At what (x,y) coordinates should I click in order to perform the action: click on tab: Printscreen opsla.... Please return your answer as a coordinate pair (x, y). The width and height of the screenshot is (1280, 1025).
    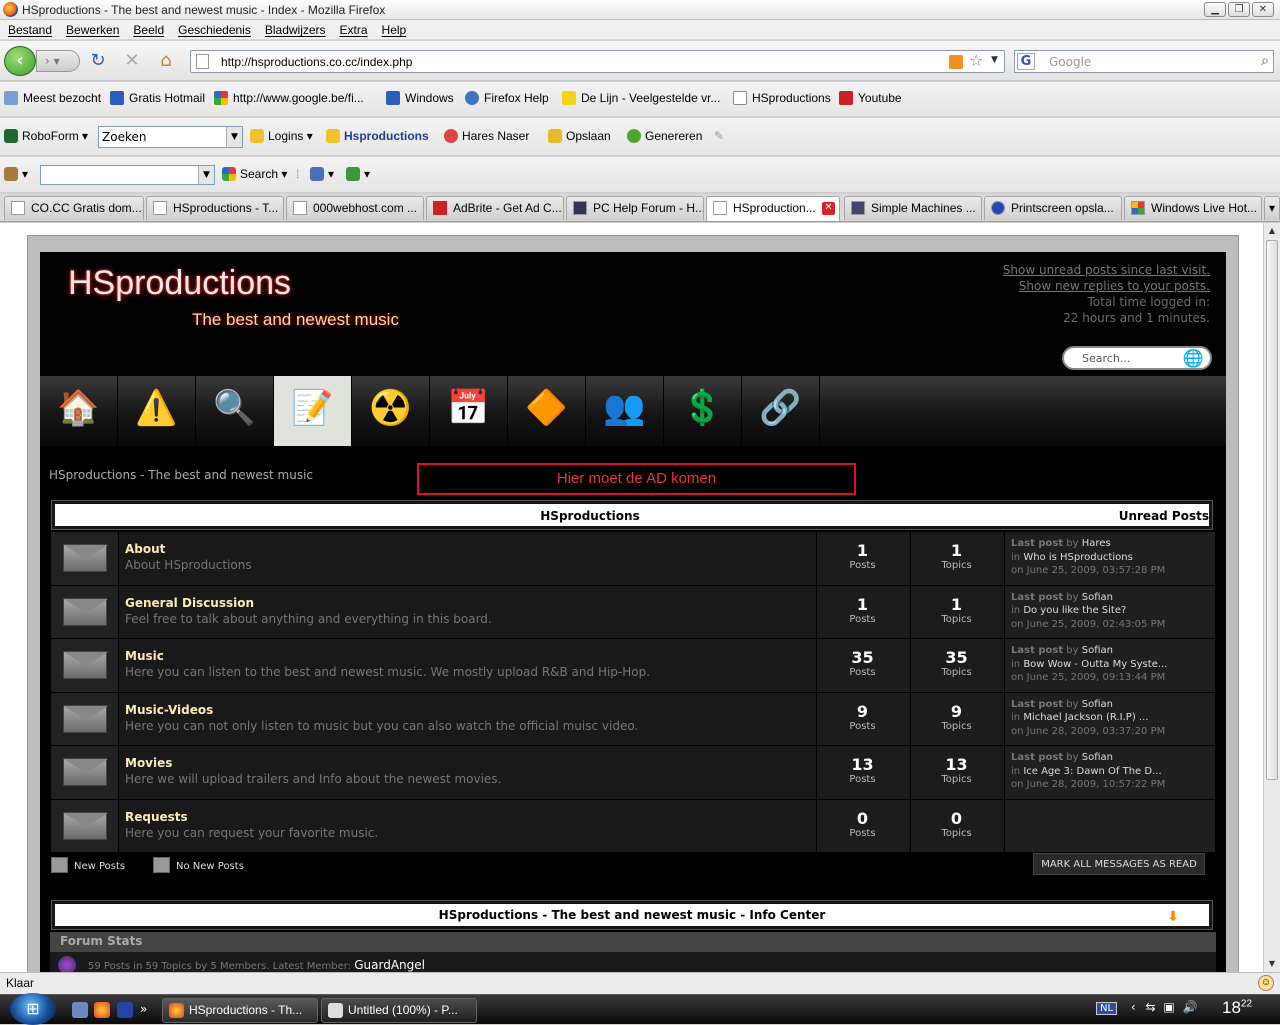
    Looking at the image, I should click on (1053, 208).